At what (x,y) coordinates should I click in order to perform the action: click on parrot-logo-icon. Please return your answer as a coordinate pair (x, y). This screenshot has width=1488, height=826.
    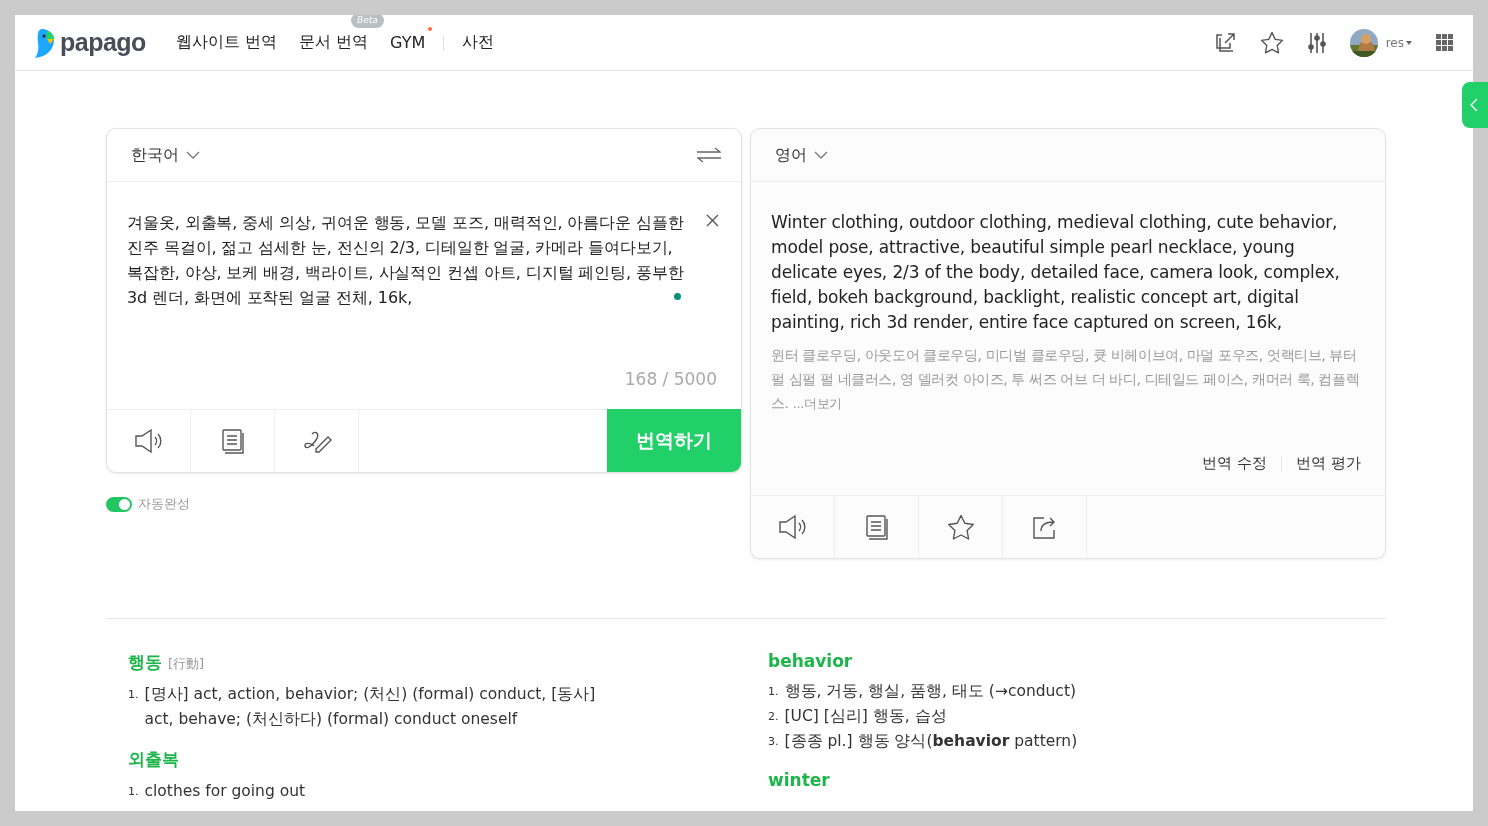
    Looking at the image, I should click on (44, 42).